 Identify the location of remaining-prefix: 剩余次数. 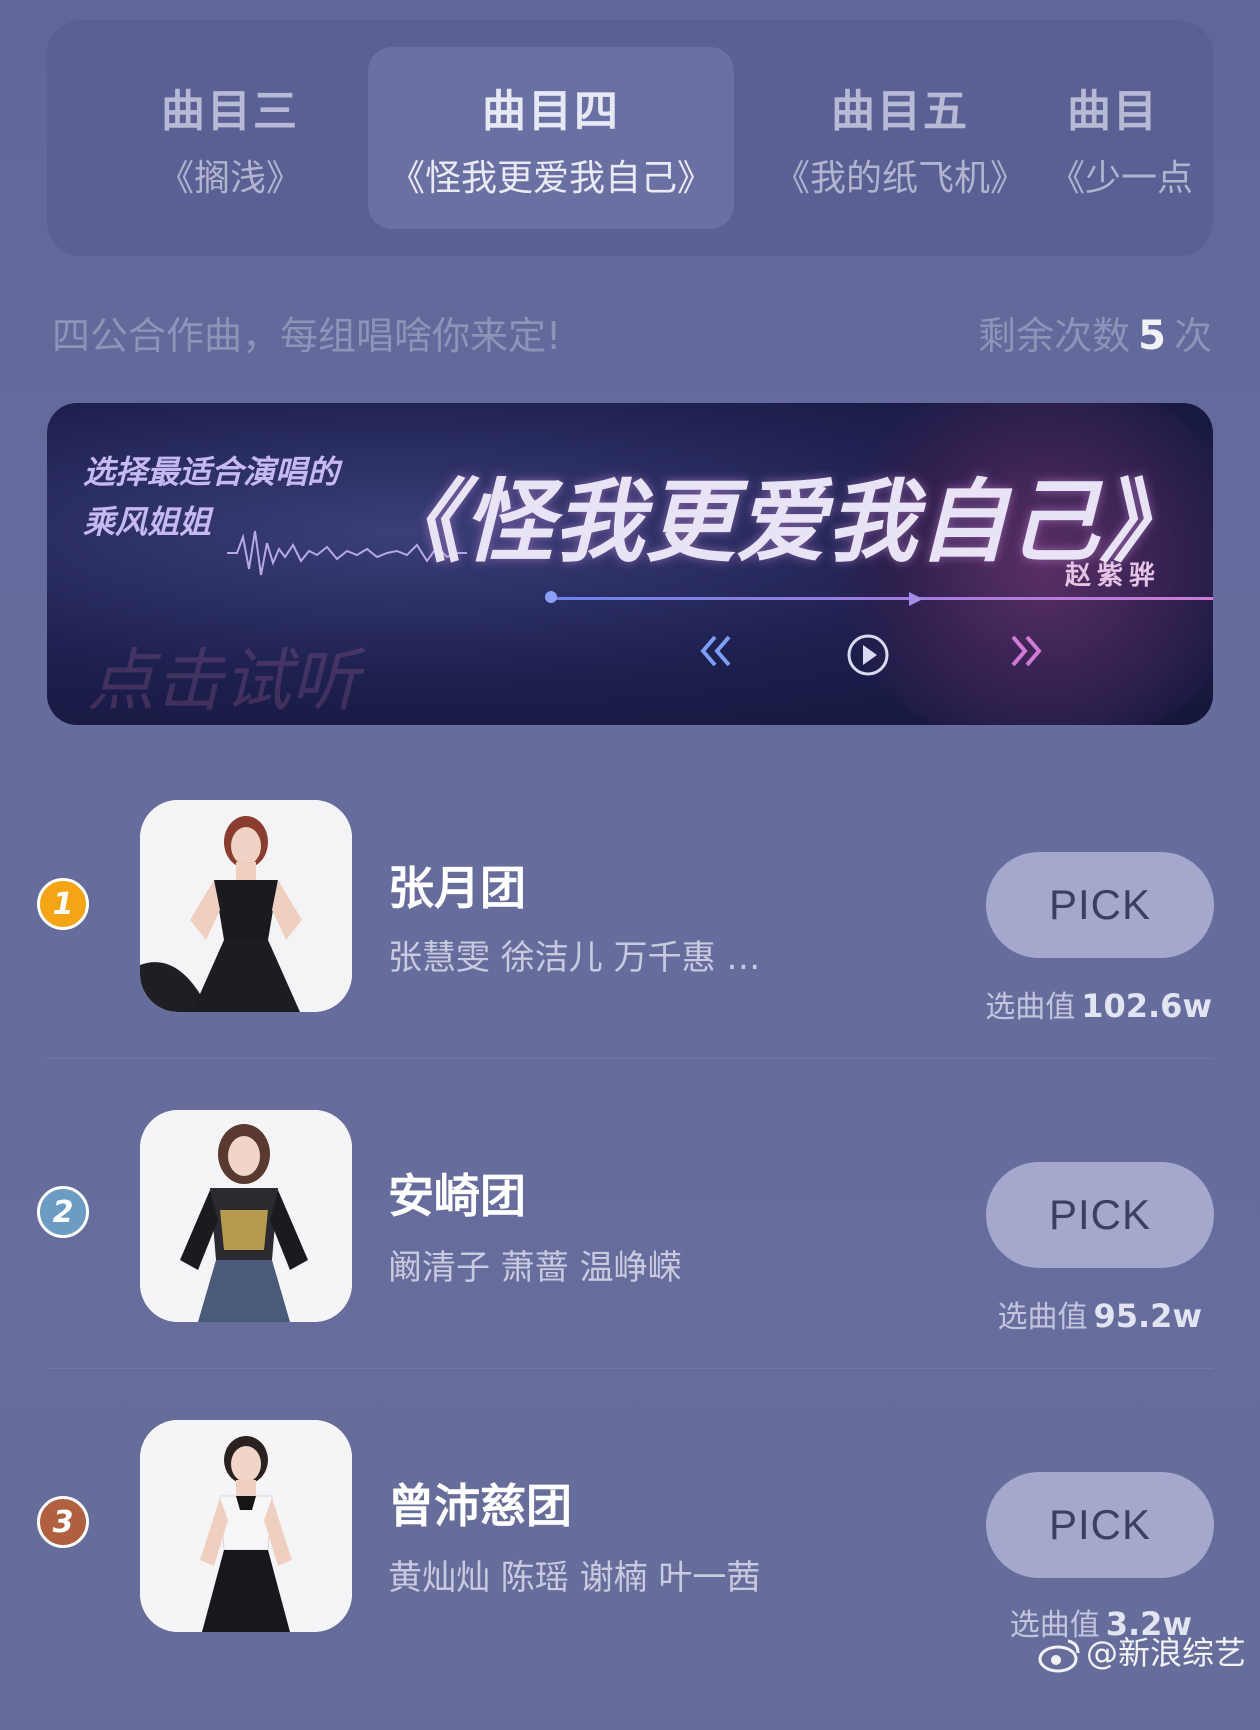
(1054, 336).